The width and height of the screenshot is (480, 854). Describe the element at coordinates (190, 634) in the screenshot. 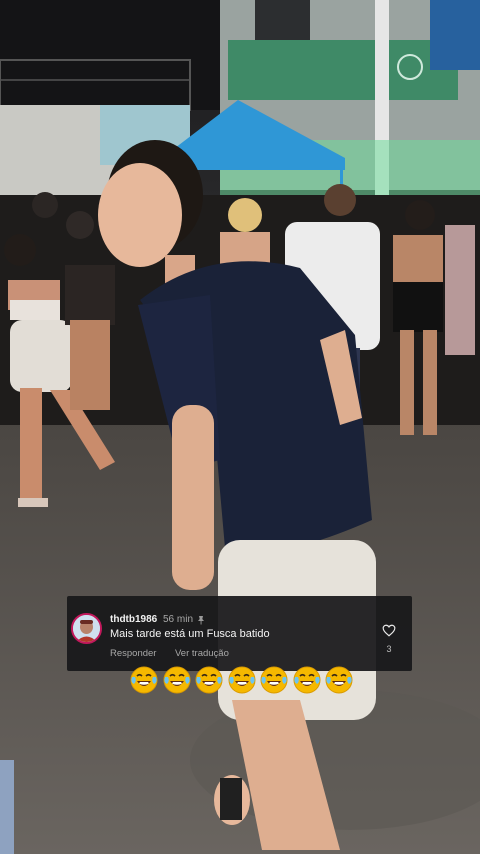

I see `comment-text: Mais tarde está um Fusca batido` at that location.